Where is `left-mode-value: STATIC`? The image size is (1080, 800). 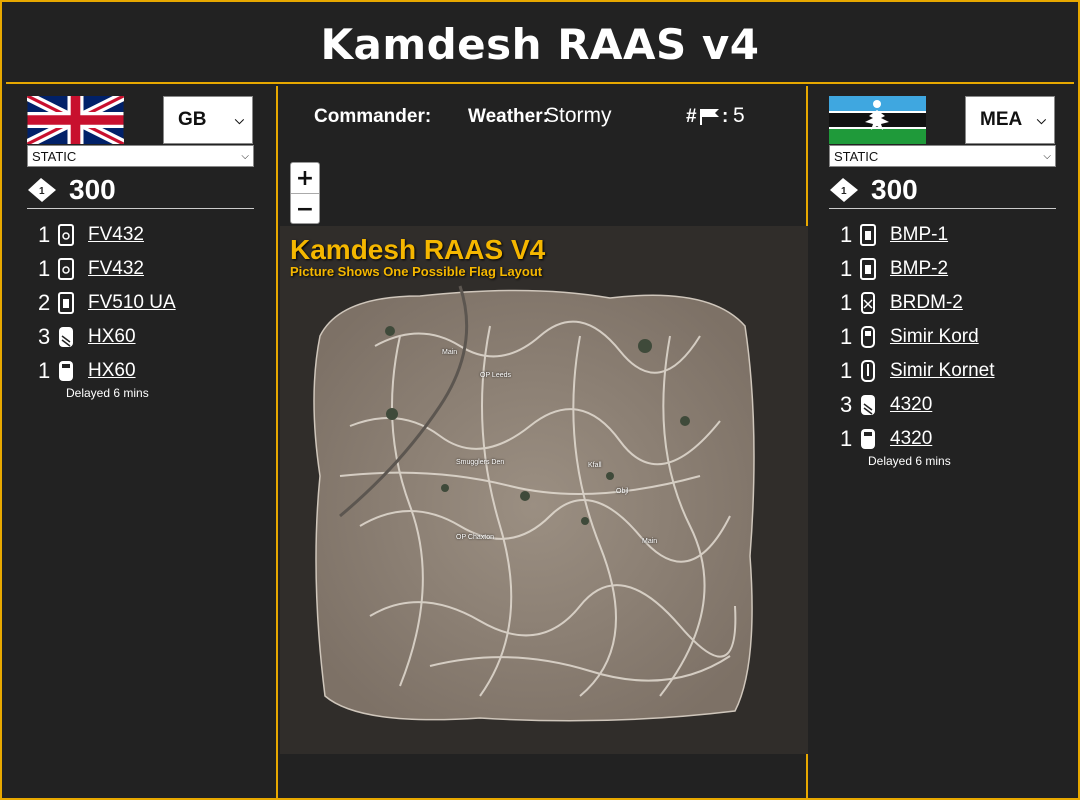
left-mode-value: STATIC is located at coordinates (54, 156).